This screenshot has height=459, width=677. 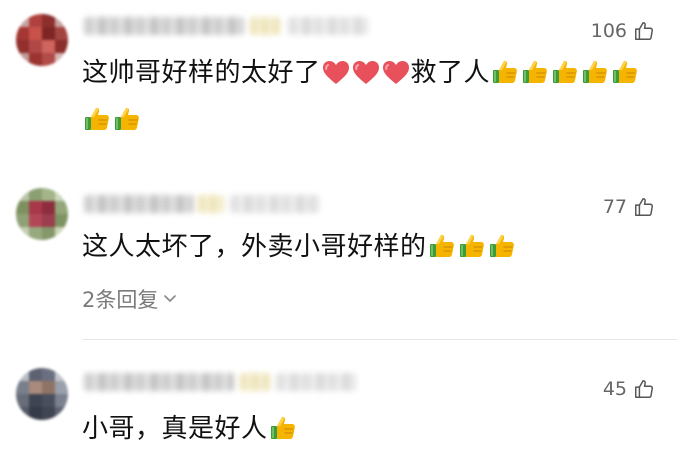 I want to click on like-button: 106, so click(x=623, y=31).